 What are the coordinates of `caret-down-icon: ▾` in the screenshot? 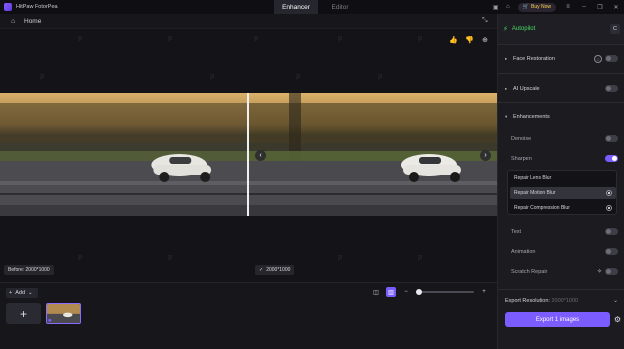 It's located at (506, 116).